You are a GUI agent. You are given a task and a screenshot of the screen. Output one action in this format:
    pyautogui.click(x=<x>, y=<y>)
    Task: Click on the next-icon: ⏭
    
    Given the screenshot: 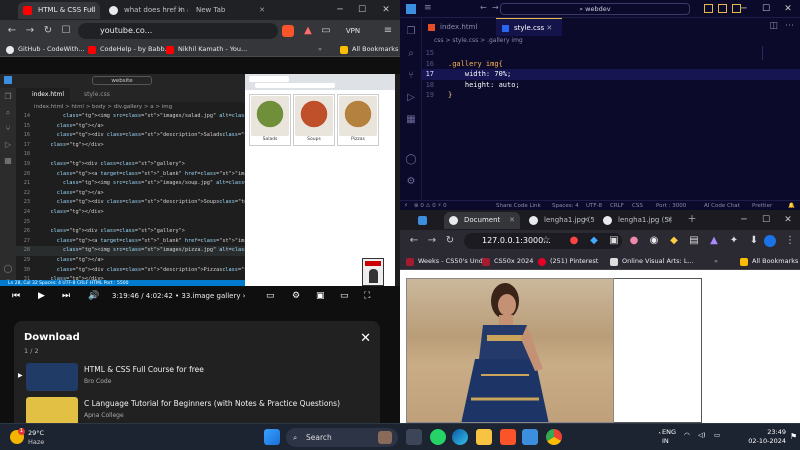 What is the action you would take?
    pyautogui.click(x=66, y=296)
    